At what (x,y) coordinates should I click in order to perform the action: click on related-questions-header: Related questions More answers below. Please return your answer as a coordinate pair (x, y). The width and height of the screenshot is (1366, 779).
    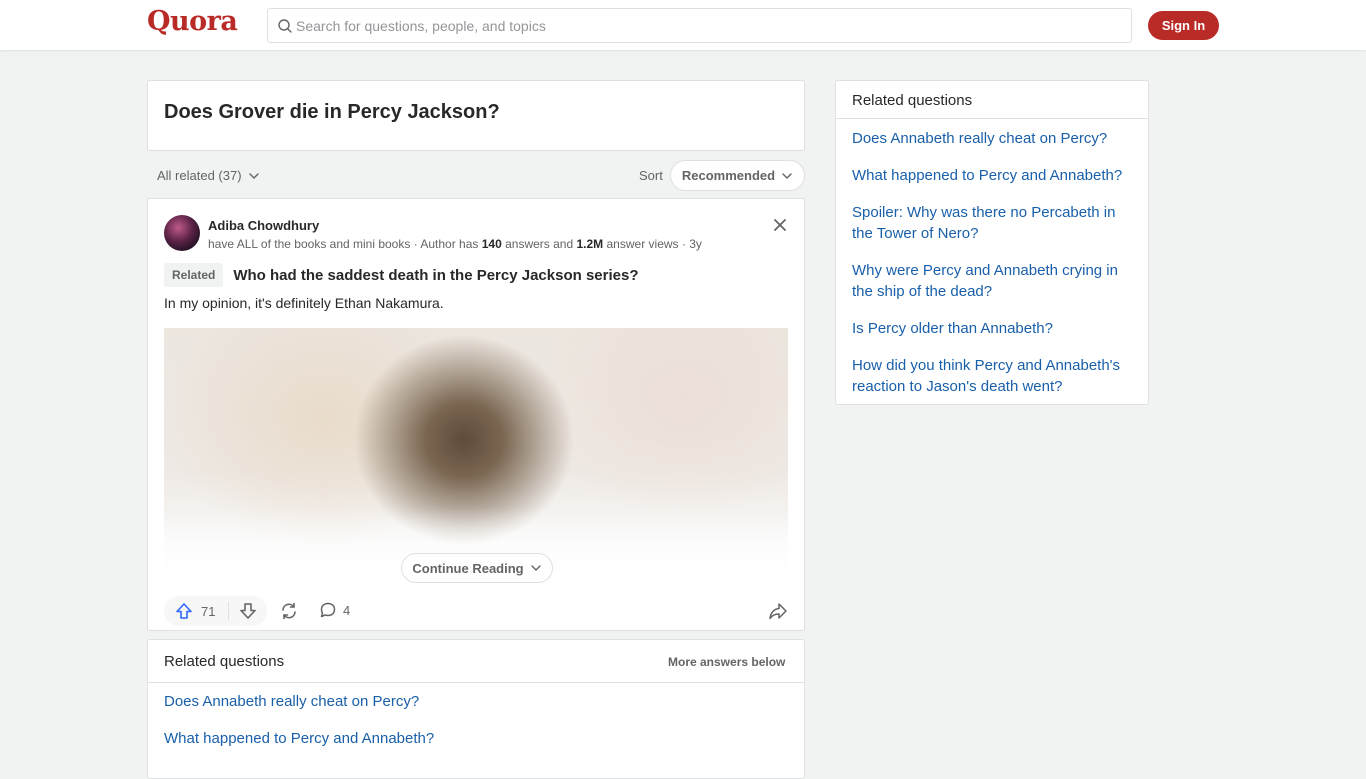
    Looking at the image, I should click on (476, 661).